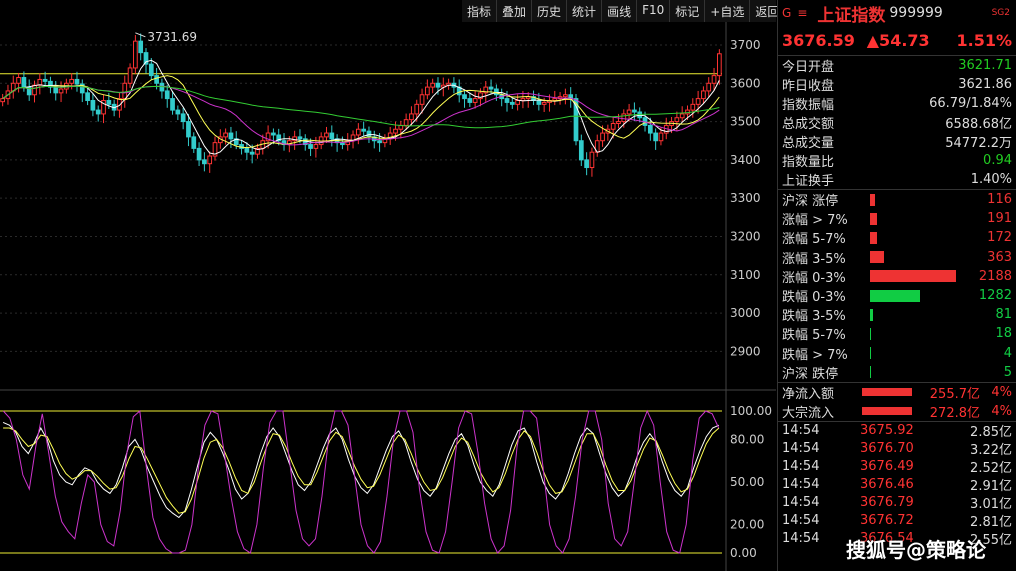 The height and width of the screenshot is (571, 1016). Describe the element at coordinates (802, 13) in the screenshot. I see `menu-icon: ≡` at that location.